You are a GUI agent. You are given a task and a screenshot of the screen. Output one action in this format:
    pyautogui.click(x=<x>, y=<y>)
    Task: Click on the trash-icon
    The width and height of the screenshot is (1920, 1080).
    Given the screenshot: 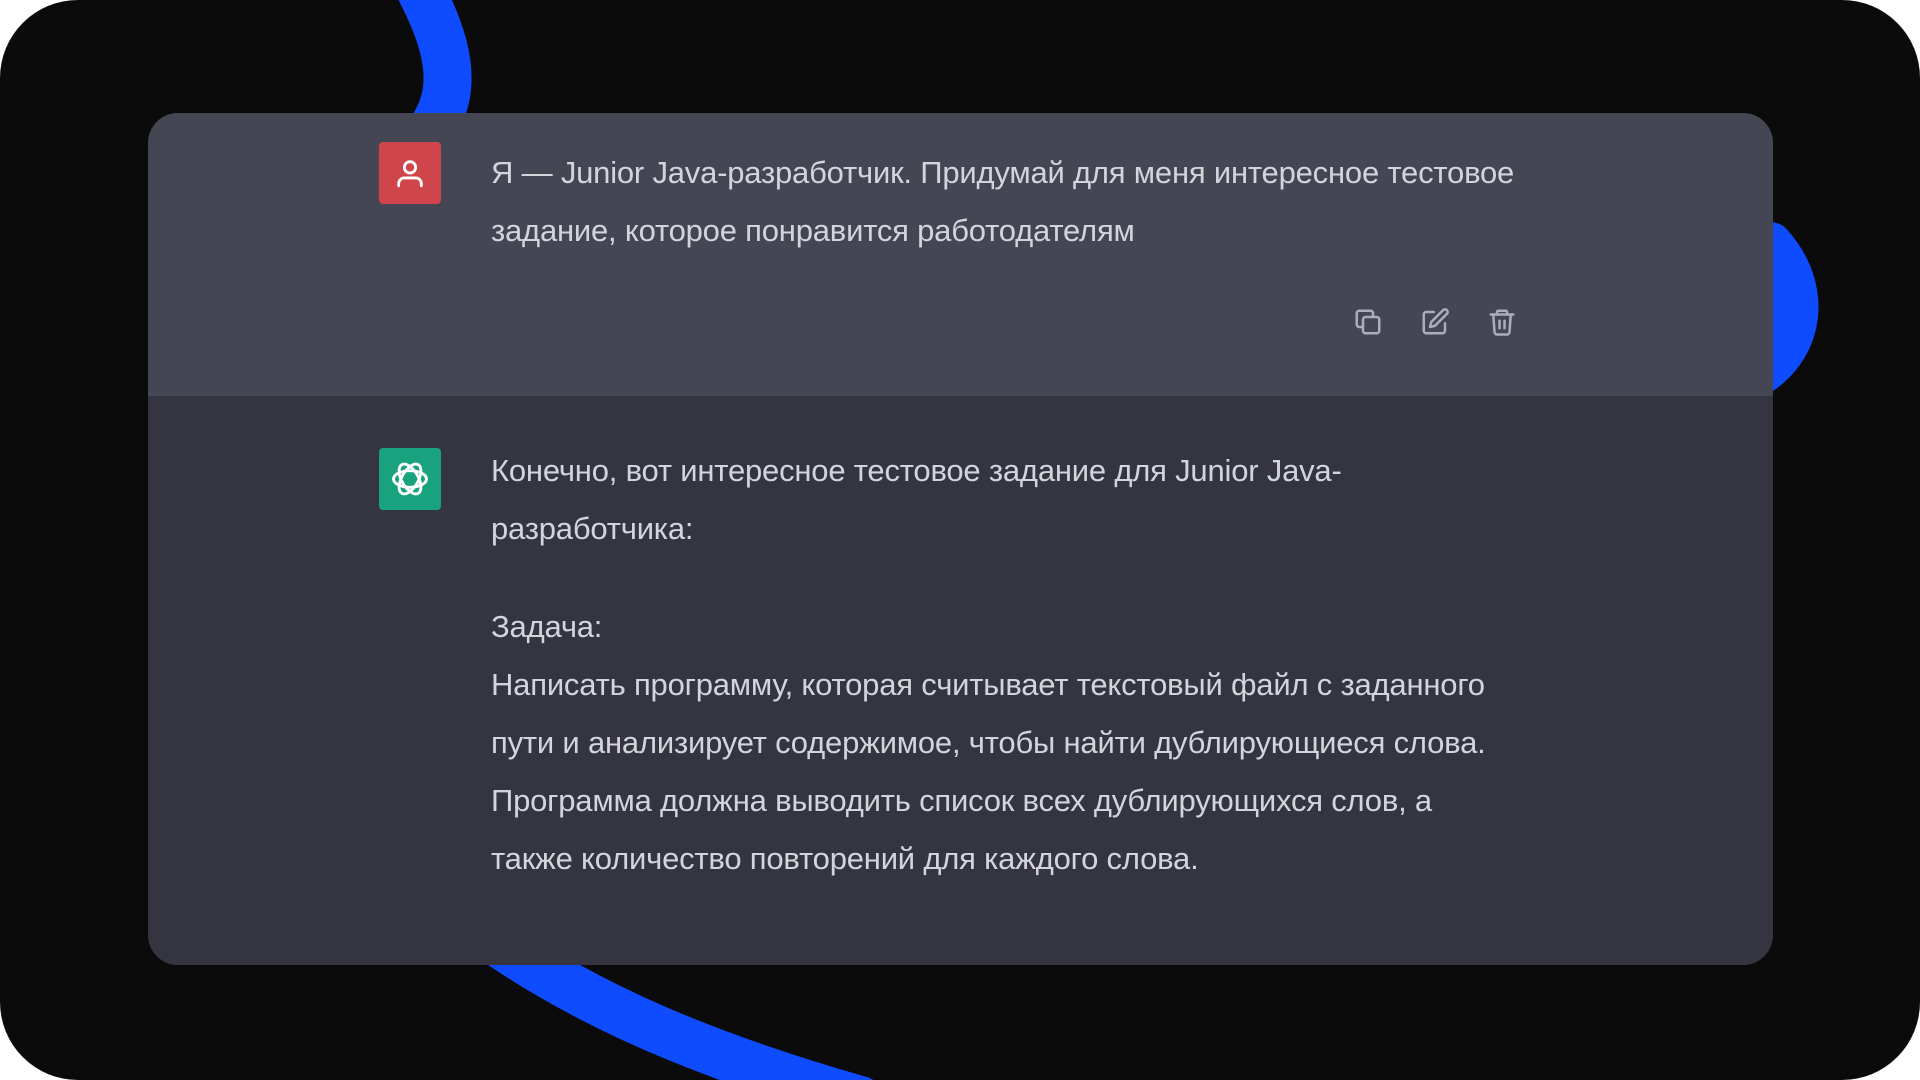 What is the action you would take?
    pyautogui.click(x=1502, y=322)
    